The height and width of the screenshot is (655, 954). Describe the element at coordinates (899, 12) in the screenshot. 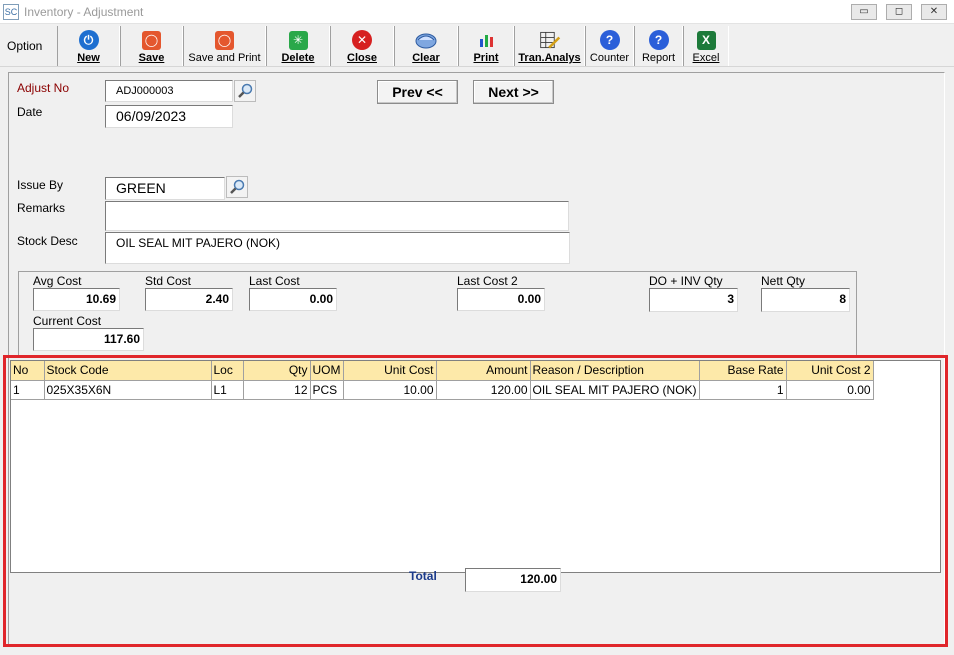

I see `maximize-button: ◻` at that location.